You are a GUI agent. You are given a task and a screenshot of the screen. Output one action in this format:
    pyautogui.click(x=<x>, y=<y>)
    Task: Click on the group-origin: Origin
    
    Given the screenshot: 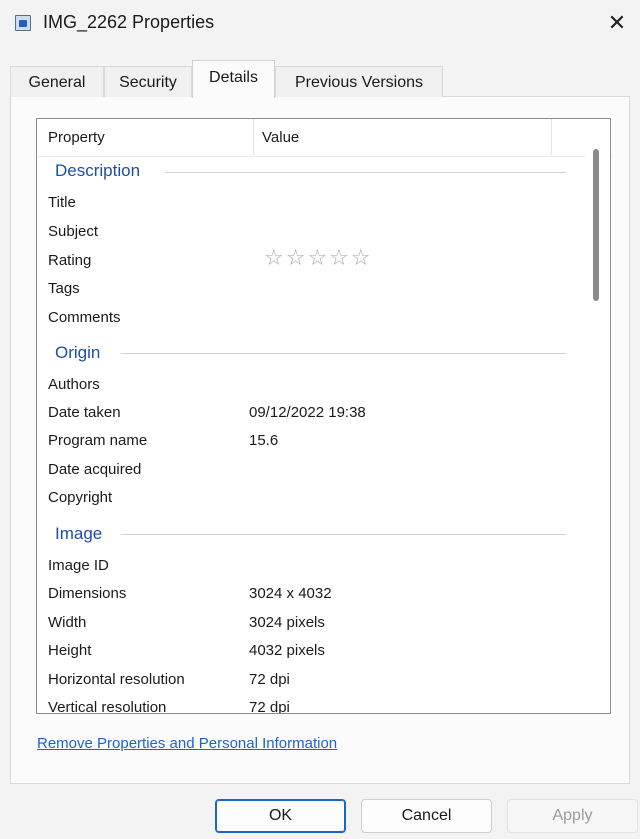 What is the action you would take?
    pyautogui.click(x=78, y=352)
    